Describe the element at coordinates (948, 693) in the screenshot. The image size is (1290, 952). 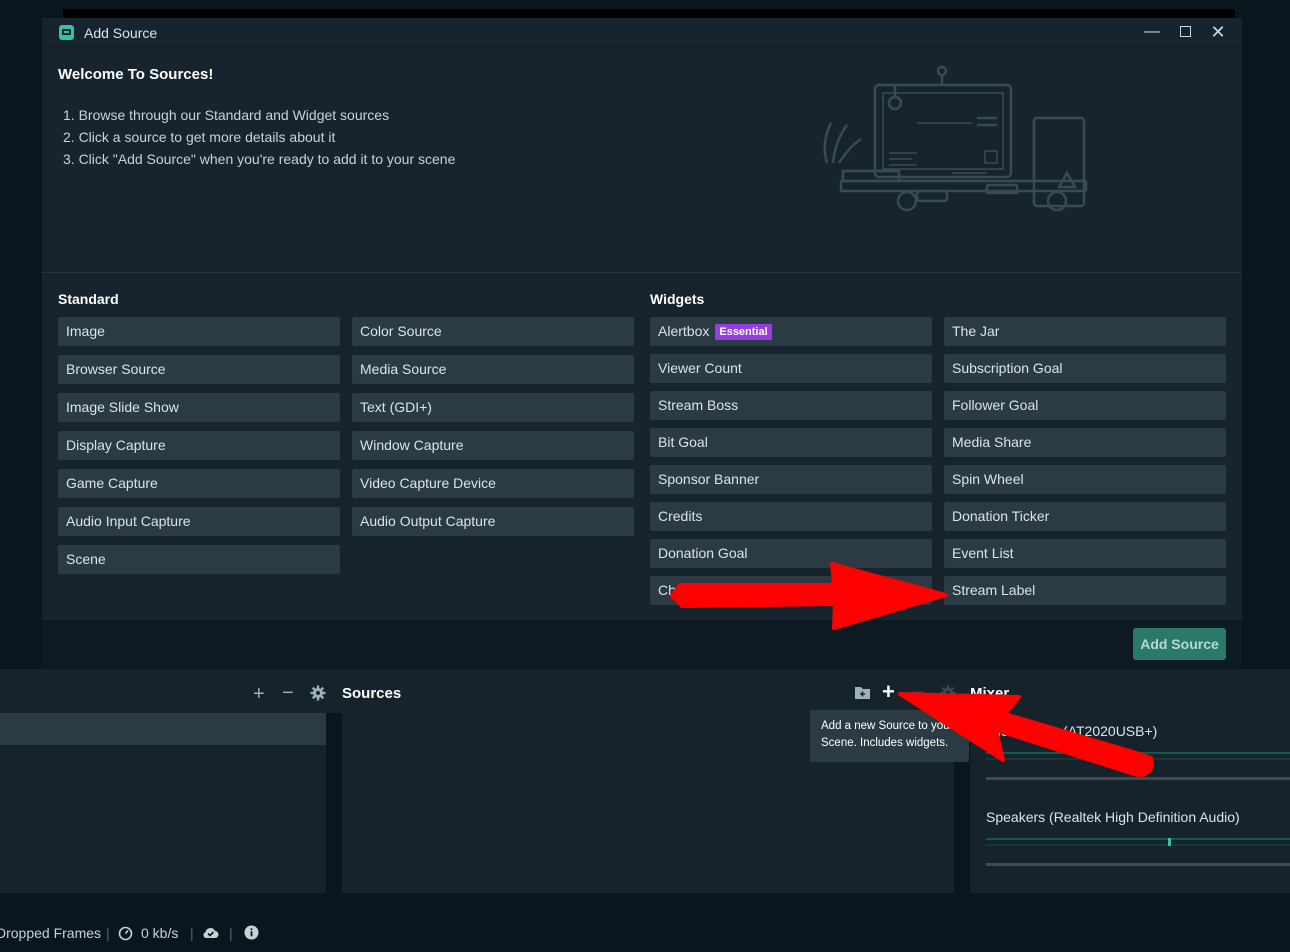
I see `source-settings-gear-icon` at that location.